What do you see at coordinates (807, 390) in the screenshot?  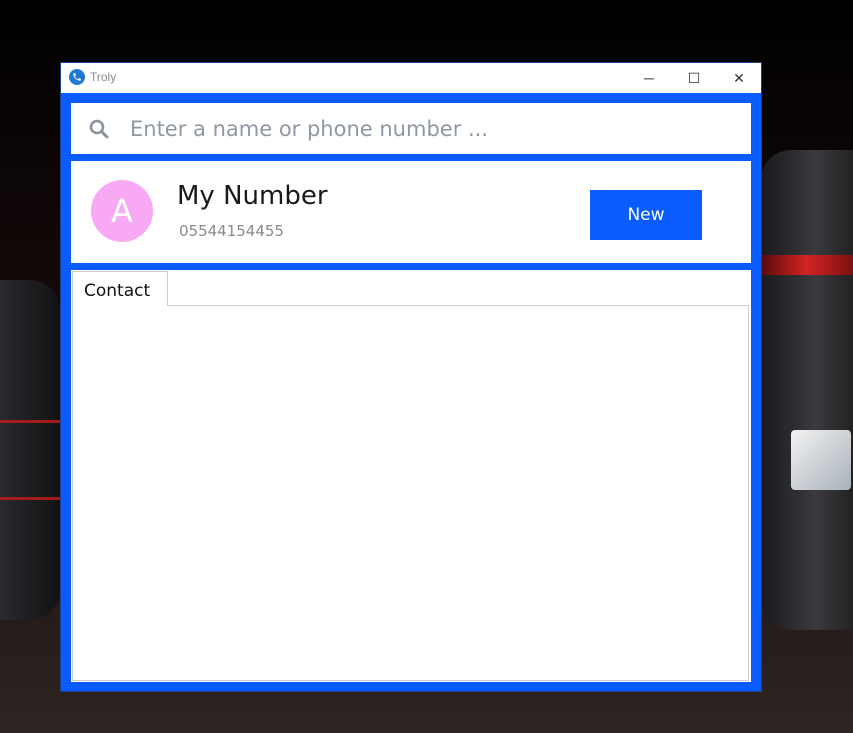 I see `wallpaper-car-right` at bounding box center [807, 390].